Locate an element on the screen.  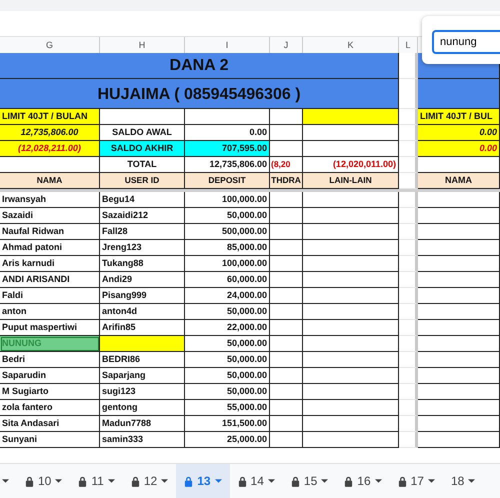
table-cell: Faldi is located at coordinates (50, 296).